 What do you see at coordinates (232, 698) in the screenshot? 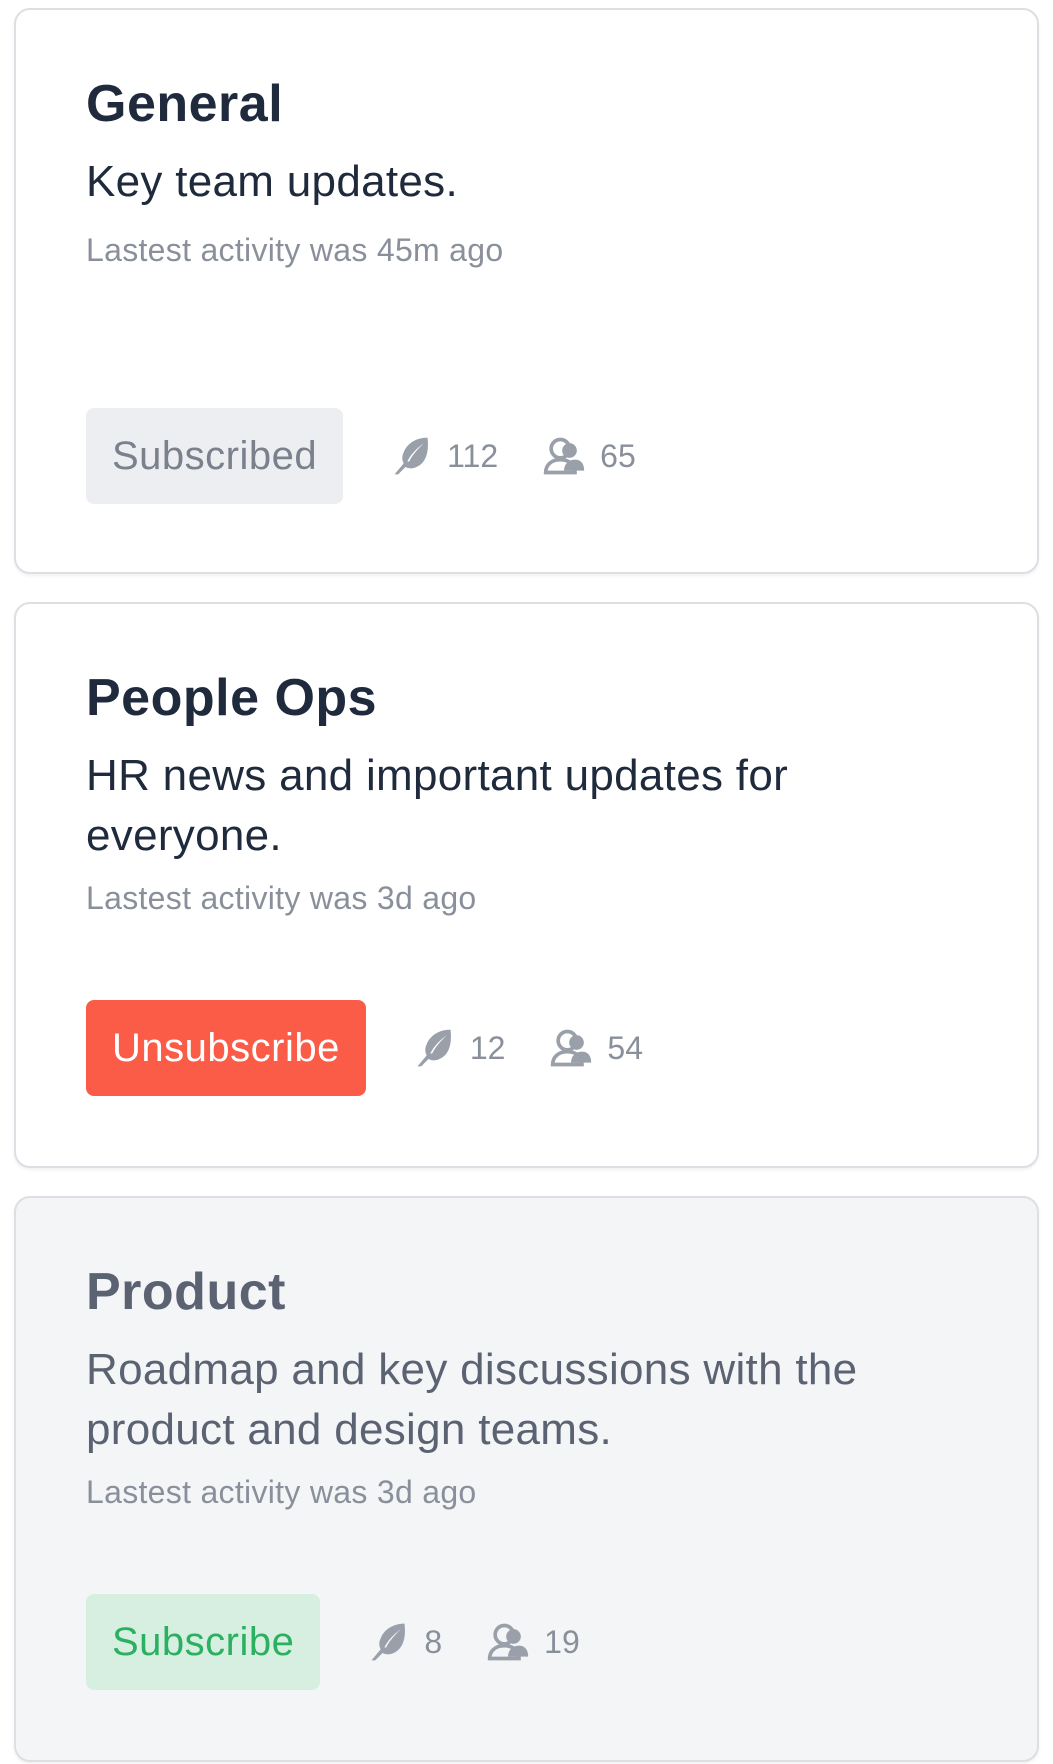
I see `channel-title: People Ops` at bounding box center [232, 698].